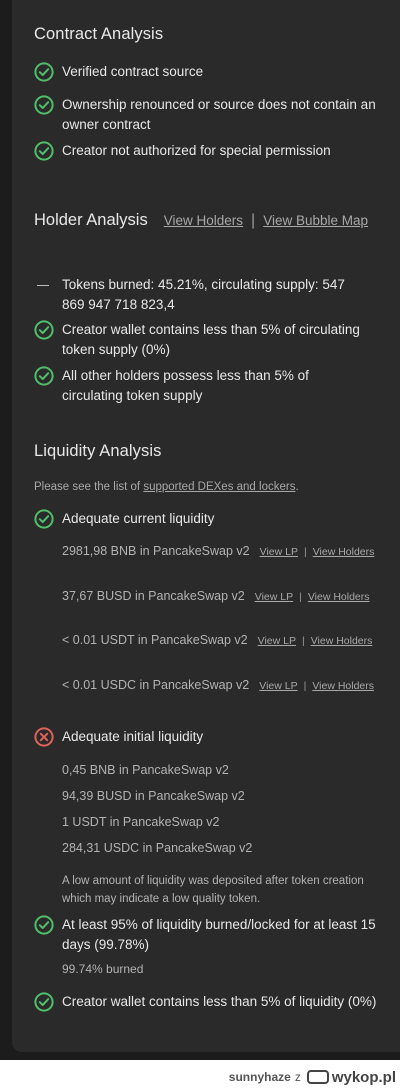 Image resolution: width=400 pixels, height=1088 pixels. Describe the element at coordinates (315, 220) in the screenshot. I see `view-bubble-map-link: View Bubble Map` at that location.